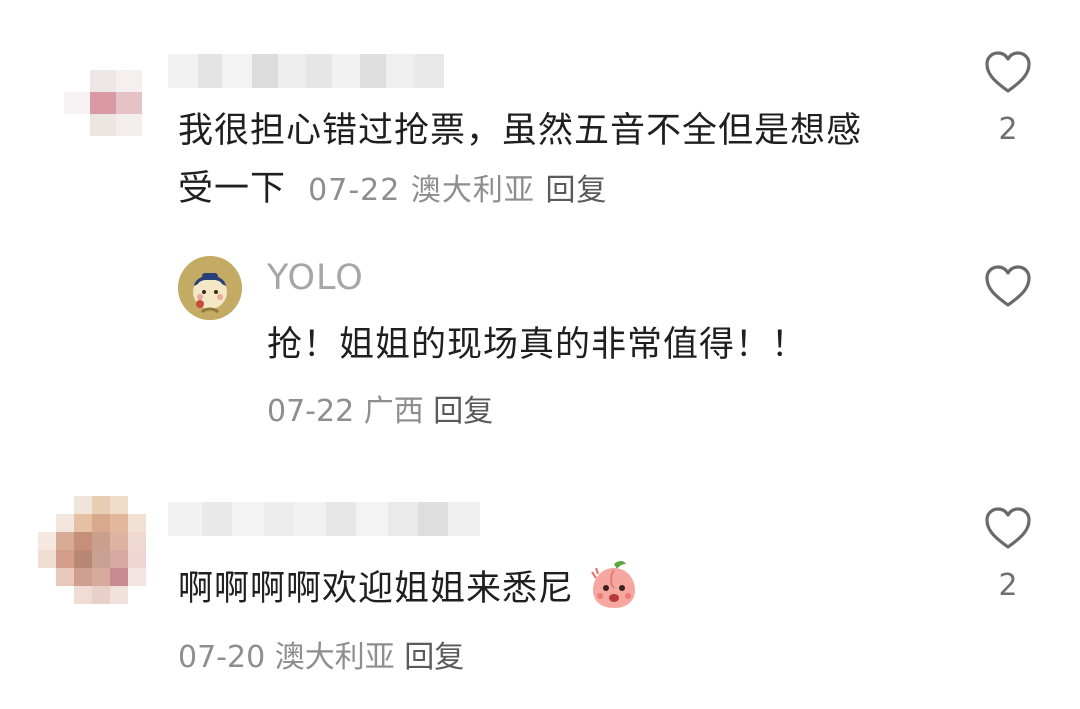 This screenshot has width=1080, height=709. Describe the element at coordinates (537, 345) in the screenshot. I see `reply-text: 抢！姐姐的现场真的非常值得！！` at that location.